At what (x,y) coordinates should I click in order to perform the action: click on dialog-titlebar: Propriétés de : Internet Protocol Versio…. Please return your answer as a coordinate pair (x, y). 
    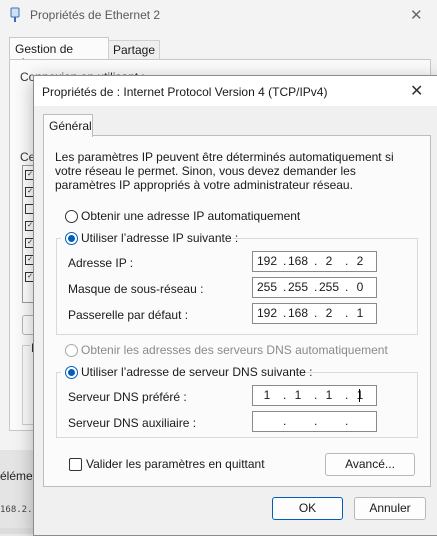
    Looking at the image, I should click on (235, 91).